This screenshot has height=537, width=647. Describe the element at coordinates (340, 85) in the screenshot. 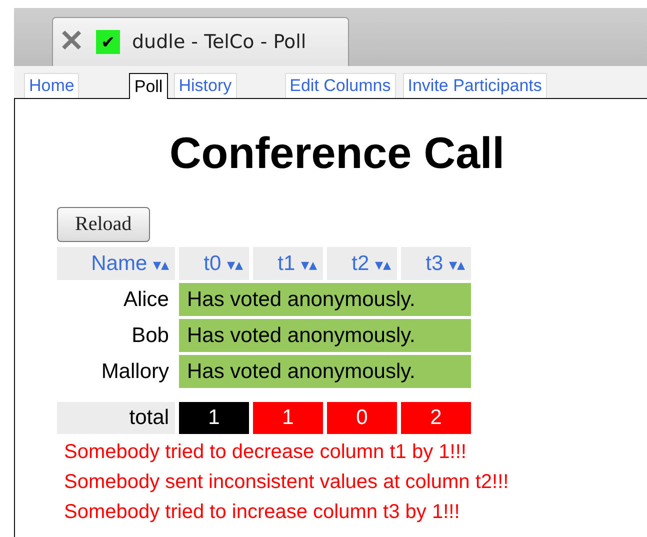

I see `nav-tab: Edit Columns` at that location.